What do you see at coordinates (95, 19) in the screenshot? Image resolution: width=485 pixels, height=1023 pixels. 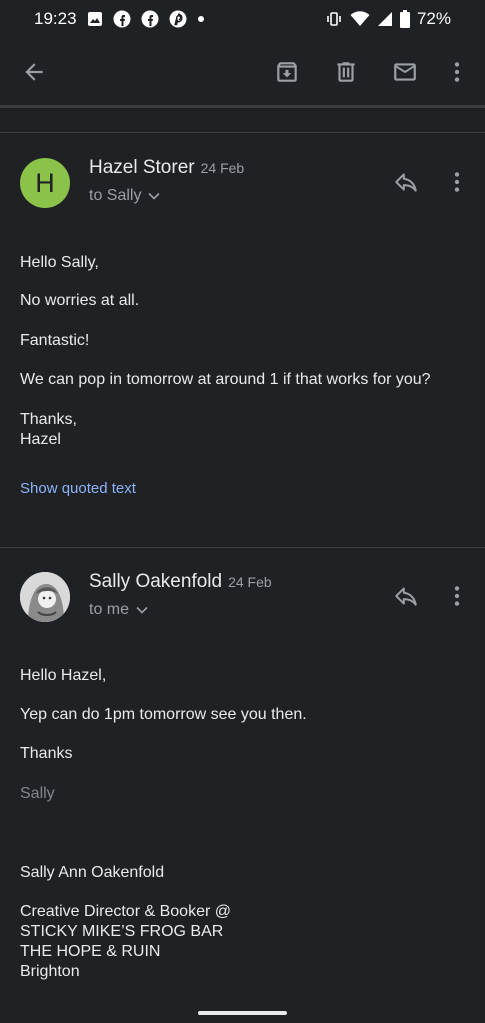 I see `gallery-notification-icon` at bounding box center [95, 19].